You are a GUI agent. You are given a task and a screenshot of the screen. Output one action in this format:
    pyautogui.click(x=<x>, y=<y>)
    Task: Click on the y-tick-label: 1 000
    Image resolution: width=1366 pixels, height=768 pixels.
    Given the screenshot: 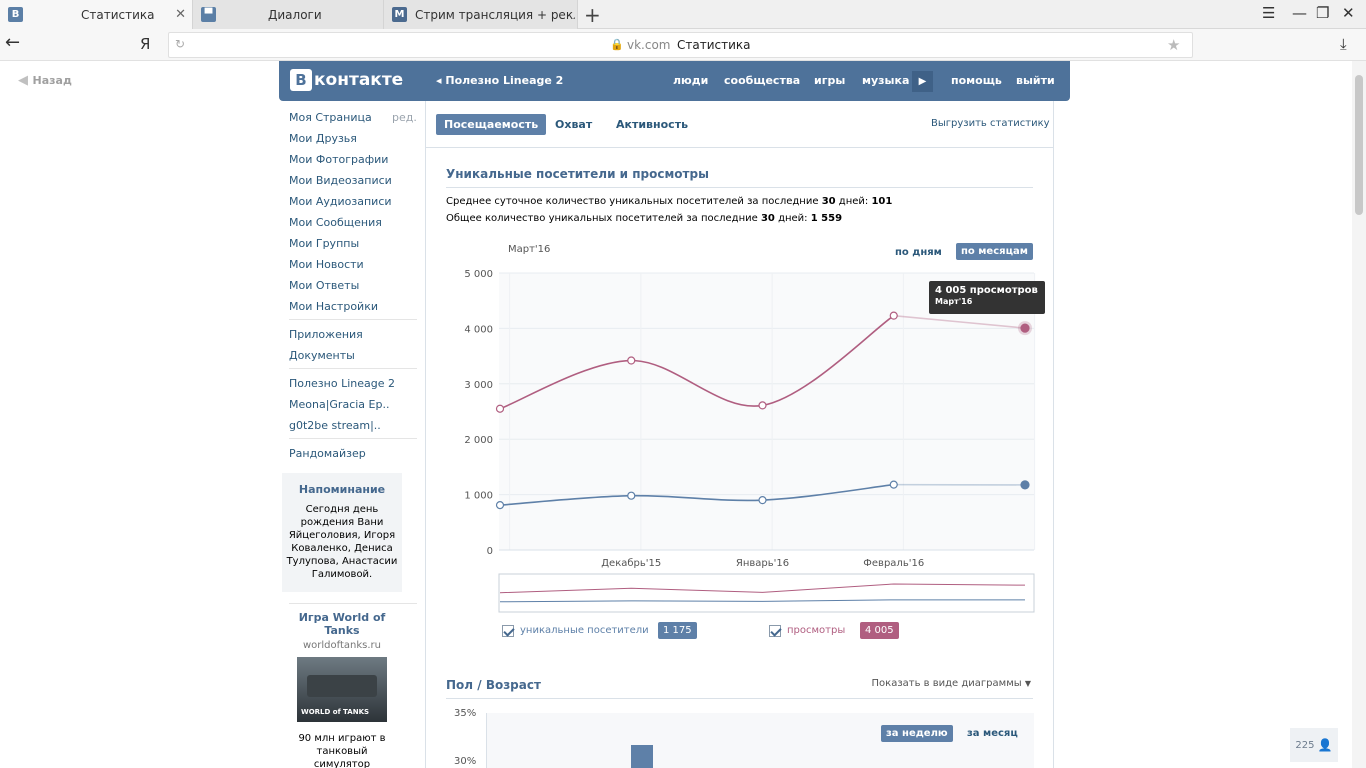 What is the action you would take?
    pyautogui.click(x=478, y=496)
    